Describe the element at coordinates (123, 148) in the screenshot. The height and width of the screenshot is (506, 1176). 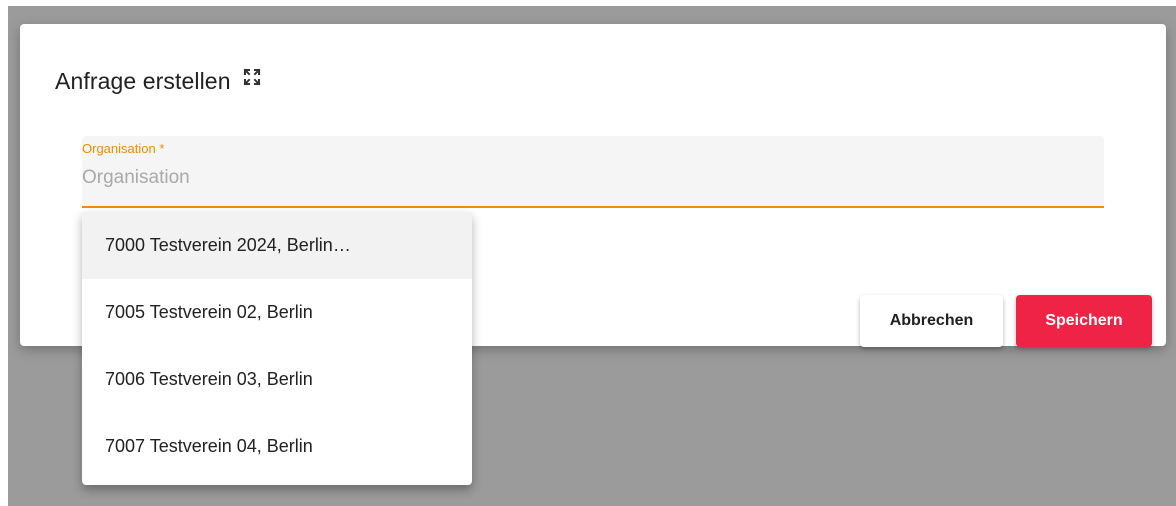
I see `organisation-label: Organisation *` at that location.